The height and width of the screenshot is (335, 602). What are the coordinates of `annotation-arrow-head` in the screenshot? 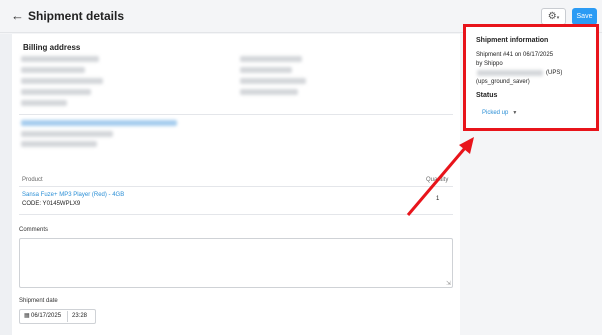 It's located at (466, 145).